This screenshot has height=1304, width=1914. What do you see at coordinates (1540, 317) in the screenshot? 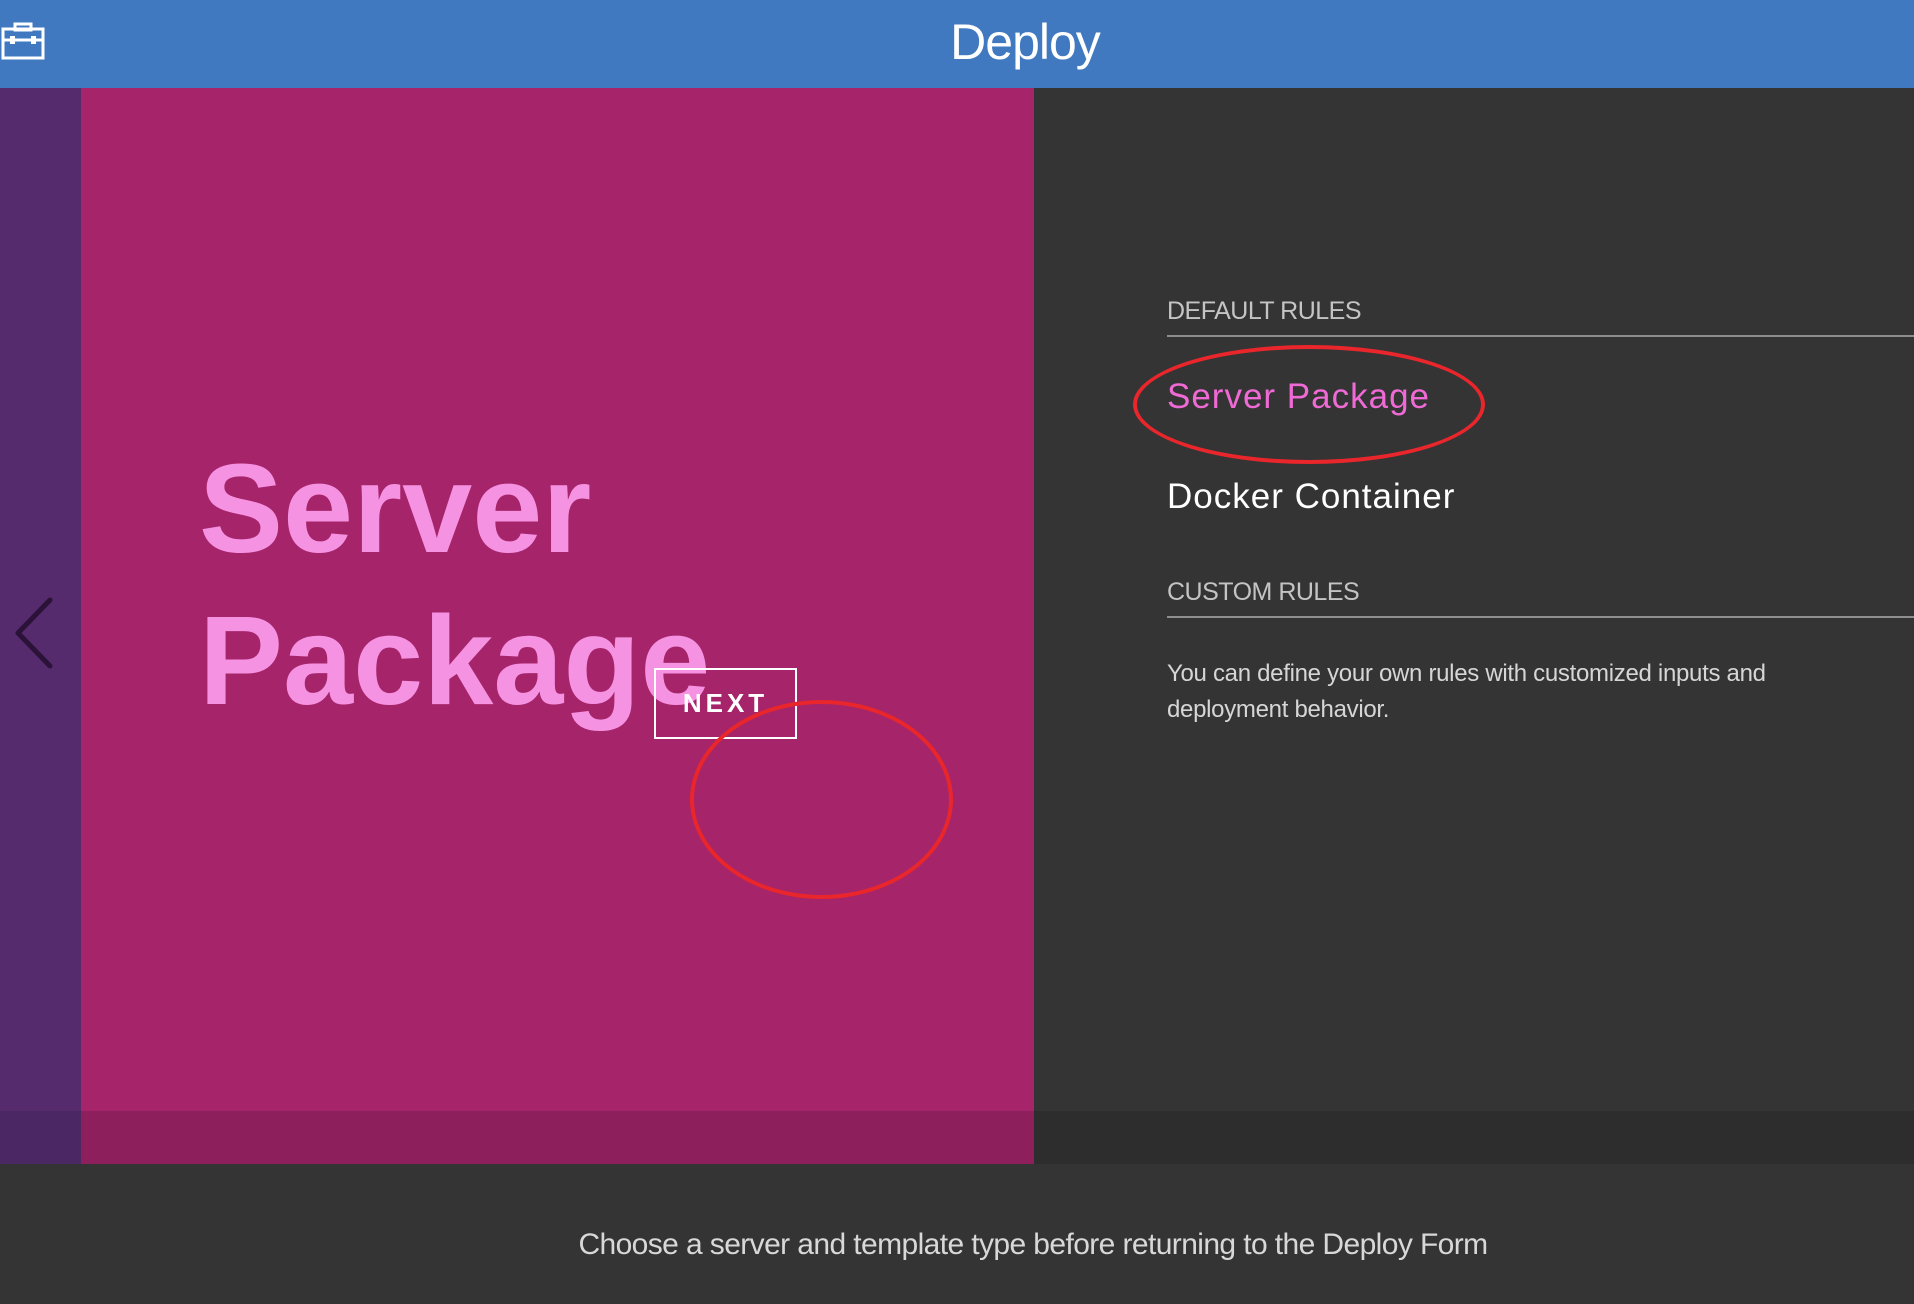
I see `default-rules-header: DEFAULT RULES` at bounding box center [1540, 317].